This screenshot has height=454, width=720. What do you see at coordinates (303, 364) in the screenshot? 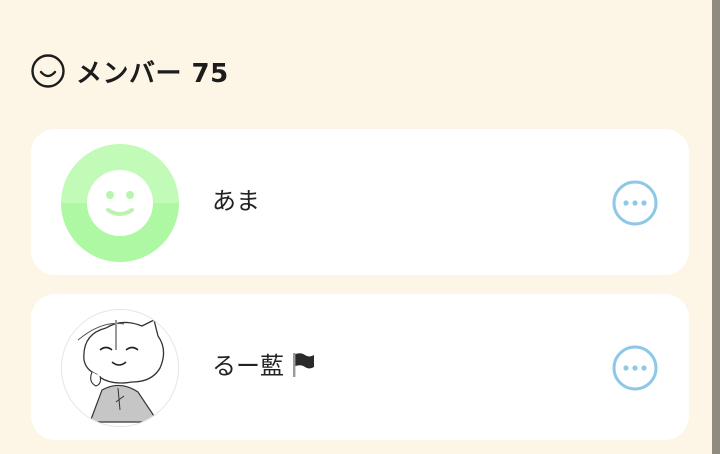
I see `black-flag-icon` at bounding box center [303, 364].